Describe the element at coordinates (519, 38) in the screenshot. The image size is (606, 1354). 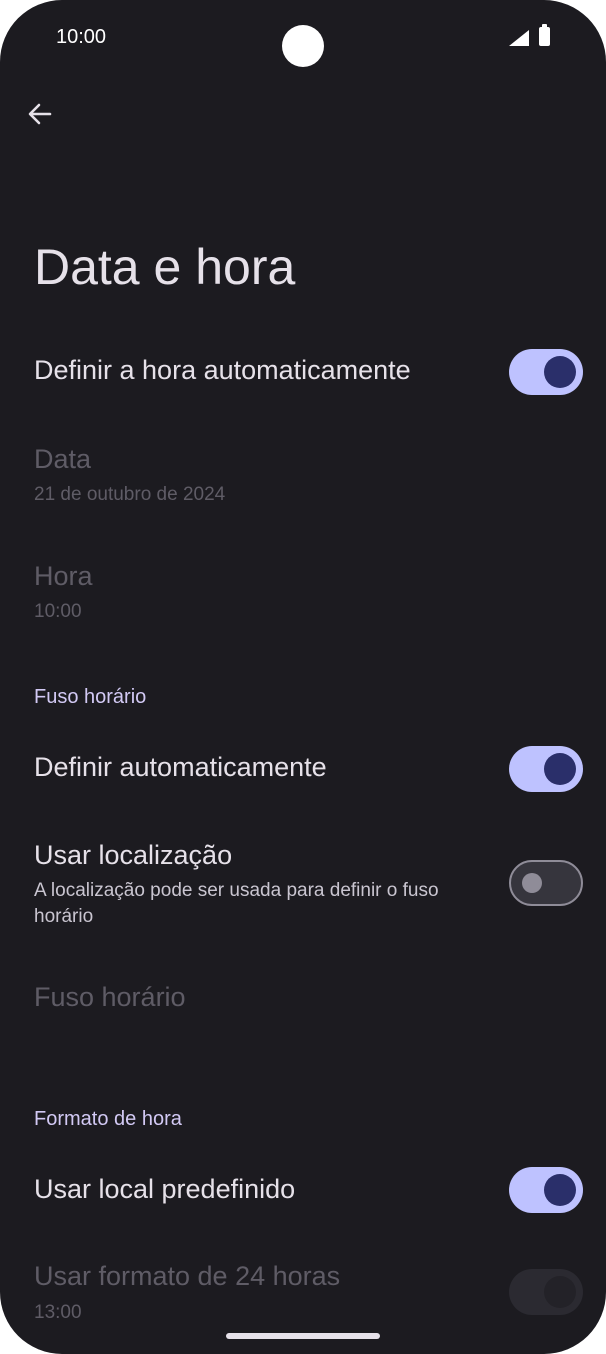
I see `signal-icon` at that location.